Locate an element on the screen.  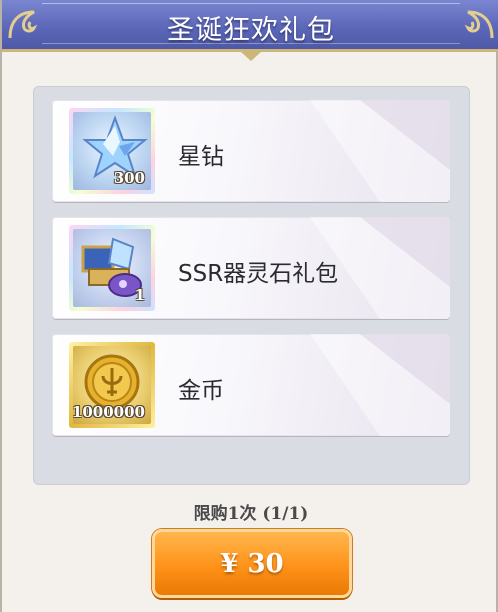
item-name: 金币 is located at coordinates (201, 391).